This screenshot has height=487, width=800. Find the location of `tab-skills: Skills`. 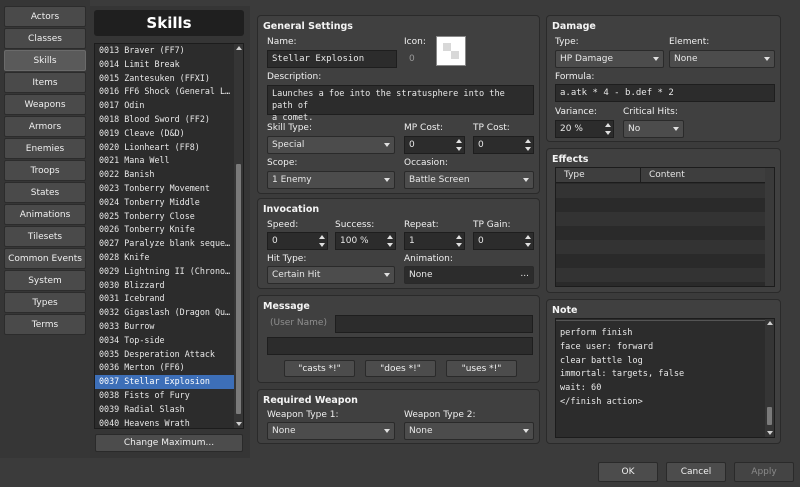

tab-skills: Skills is located at coordinates (45, 60).